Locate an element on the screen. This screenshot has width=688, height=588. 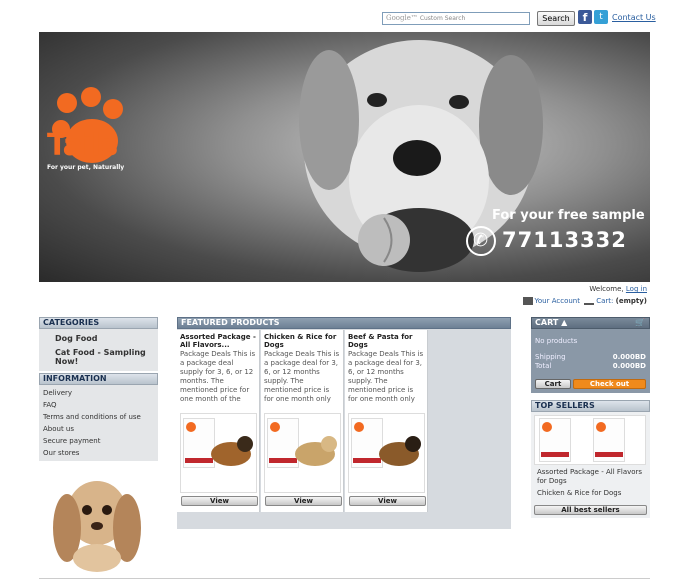
info-link: Secure payment is located at coordinates (100, 441).